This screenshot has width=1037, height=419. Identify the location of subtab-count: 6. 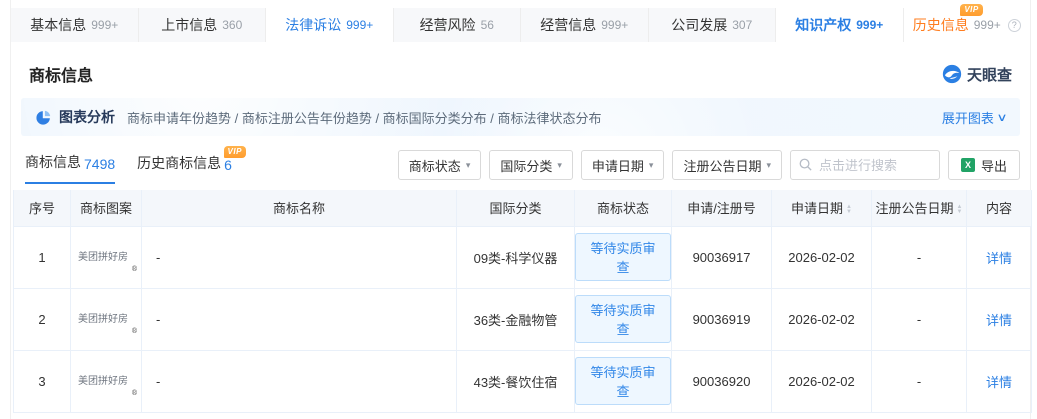
(228, 165).